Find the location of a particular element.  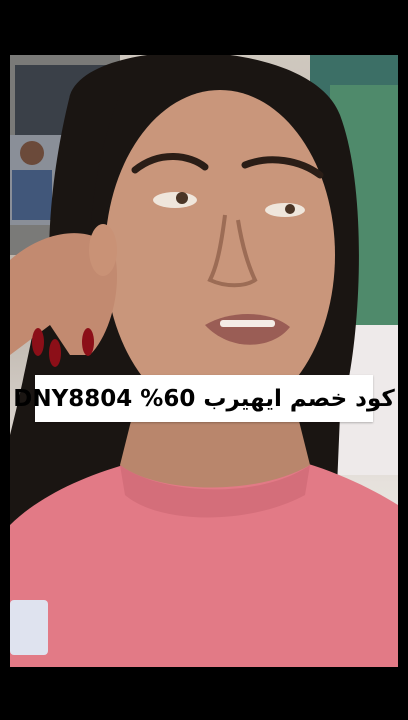

background-person-head is located at coordinates (32, 153).